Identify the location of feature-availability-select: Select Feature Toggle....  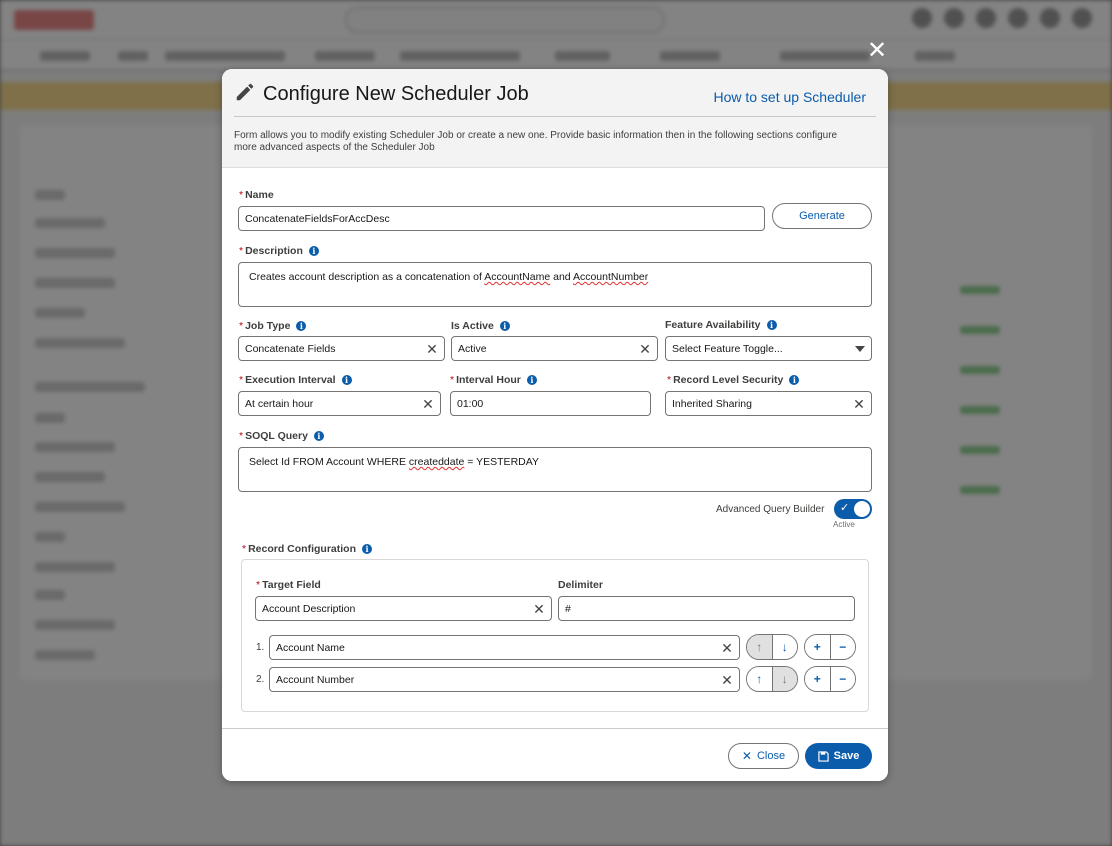
(768, 348).